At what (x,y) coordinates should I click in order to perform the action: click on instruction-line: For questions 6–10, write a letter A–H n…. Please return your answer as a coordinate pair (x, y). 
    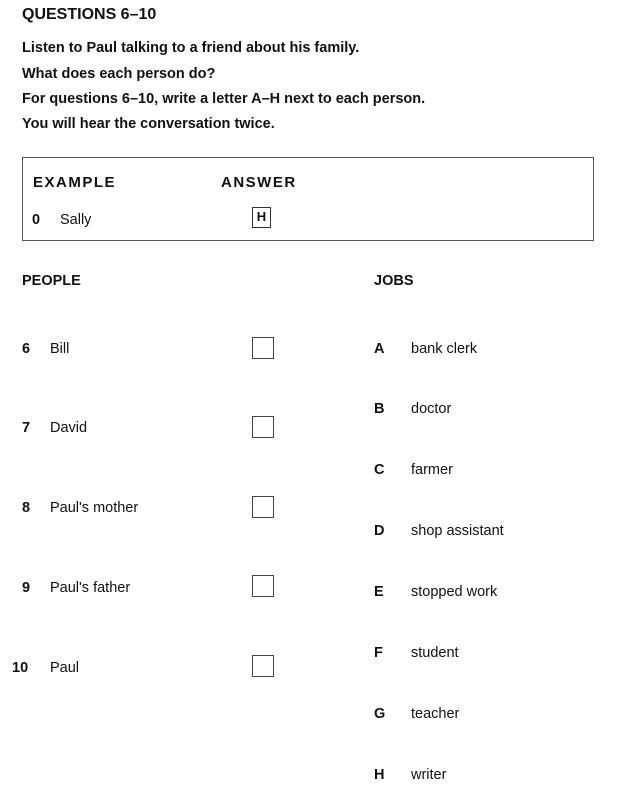
    Looking at the image, I should click on (224, 99).